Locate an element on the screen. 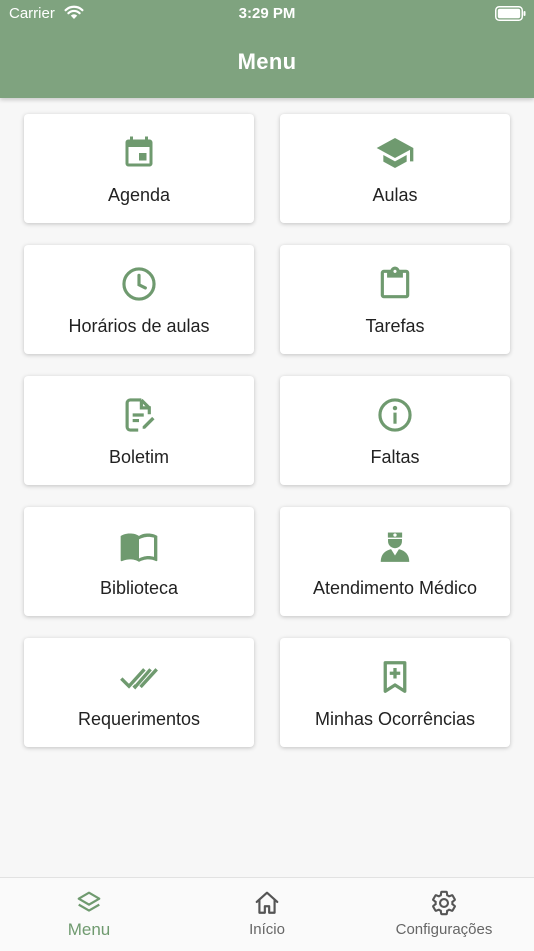  app-header: Carrier 3:29 PM Menu is located at coordinates (267, 49).